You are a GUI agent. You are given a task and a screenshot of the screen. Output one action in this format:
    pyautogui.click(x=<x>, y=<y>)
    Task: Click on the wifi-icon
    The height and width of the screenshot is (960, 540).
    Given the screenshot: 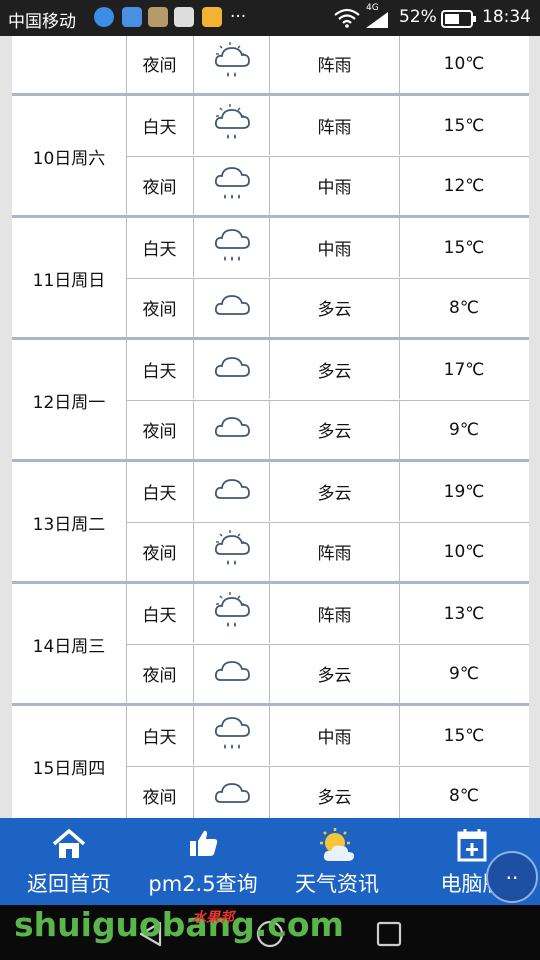 What is the action you would take?
    pyautogui.click(x=347, y=18)
    